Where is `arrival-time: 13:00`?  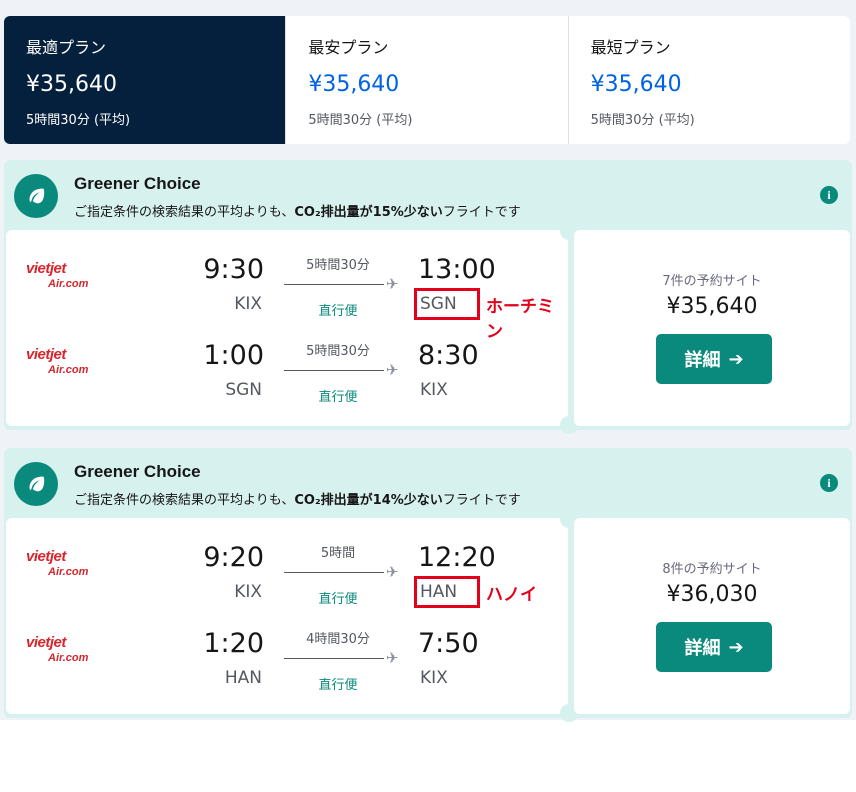
arrival-time: 13:00 is located at coordinates (457, 269).